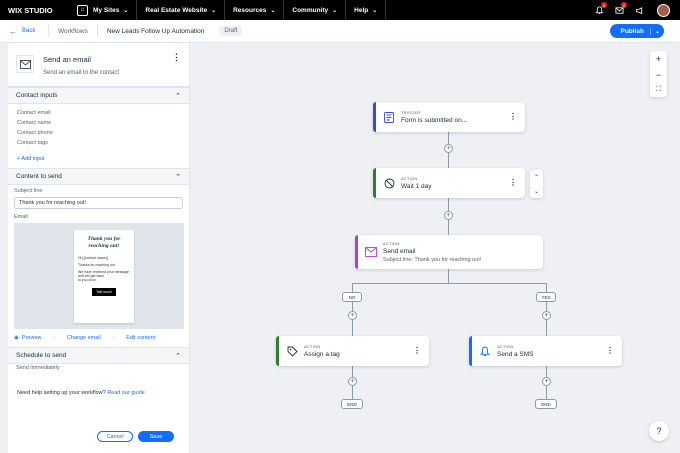 Image resolution: width=680 pixels, height=453 pixels. What do you see at coordinates (67, 59) in the screenshot?
I see `step-title: Send an email` at bounding box center [67, 59].